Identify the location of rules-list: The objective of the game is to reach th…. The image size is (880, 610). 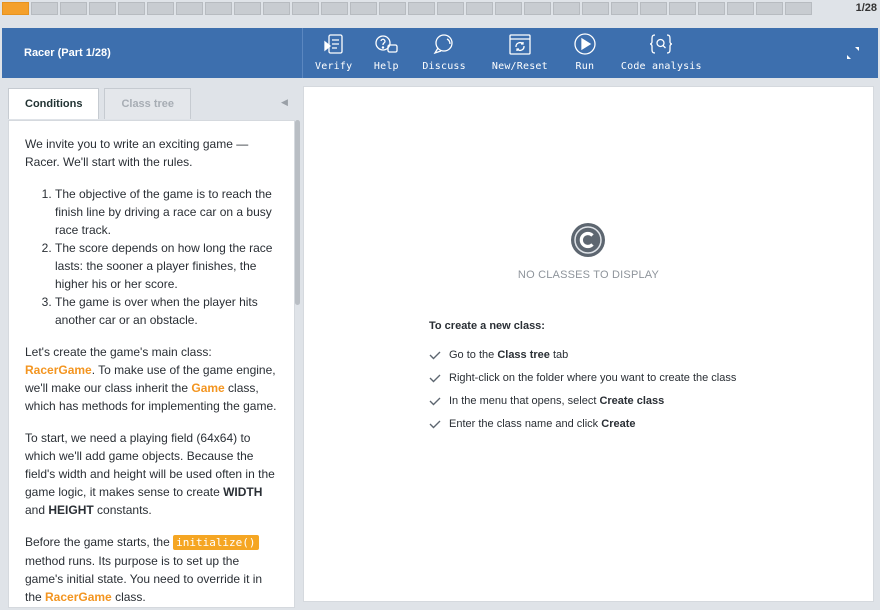
(159, 257).